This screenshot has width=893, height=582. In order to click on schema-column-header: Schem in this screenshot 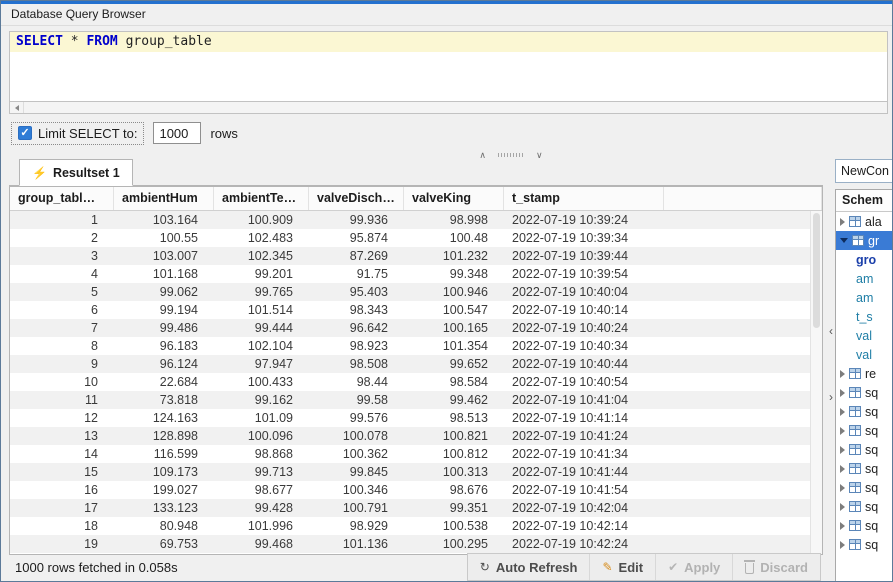, I will do `click(864, 201)`.